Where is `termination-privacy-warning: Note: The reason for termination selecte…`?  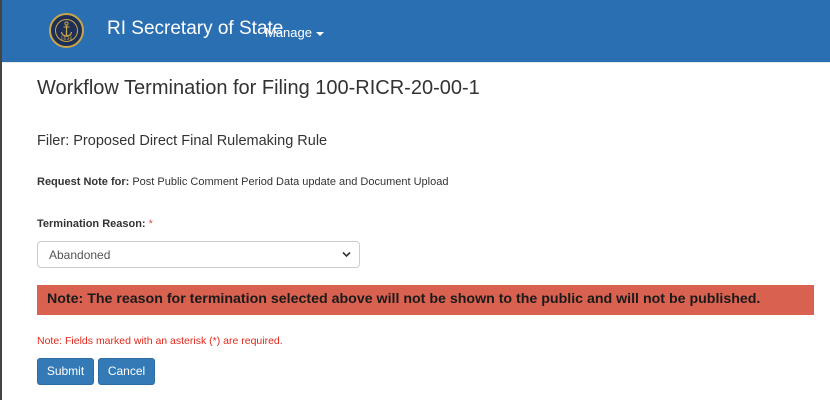
termination-privacy-warning: Note: The reason for termination selecte… is located at coordinates (425, 300).